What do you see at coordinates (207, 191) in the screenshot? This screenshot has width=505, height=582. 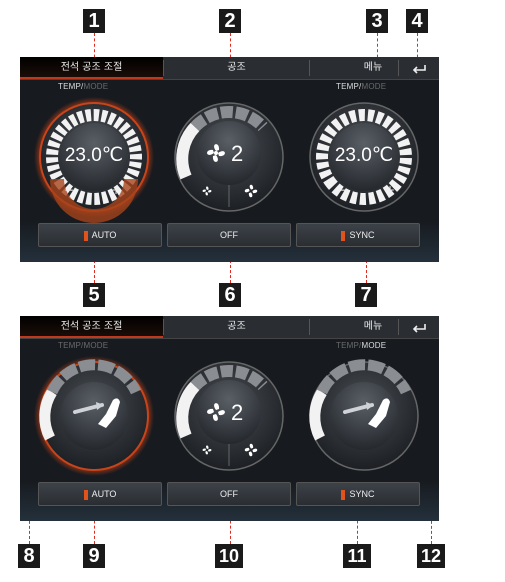 I see `fan-low-icon` at bounding box center [207, 191].